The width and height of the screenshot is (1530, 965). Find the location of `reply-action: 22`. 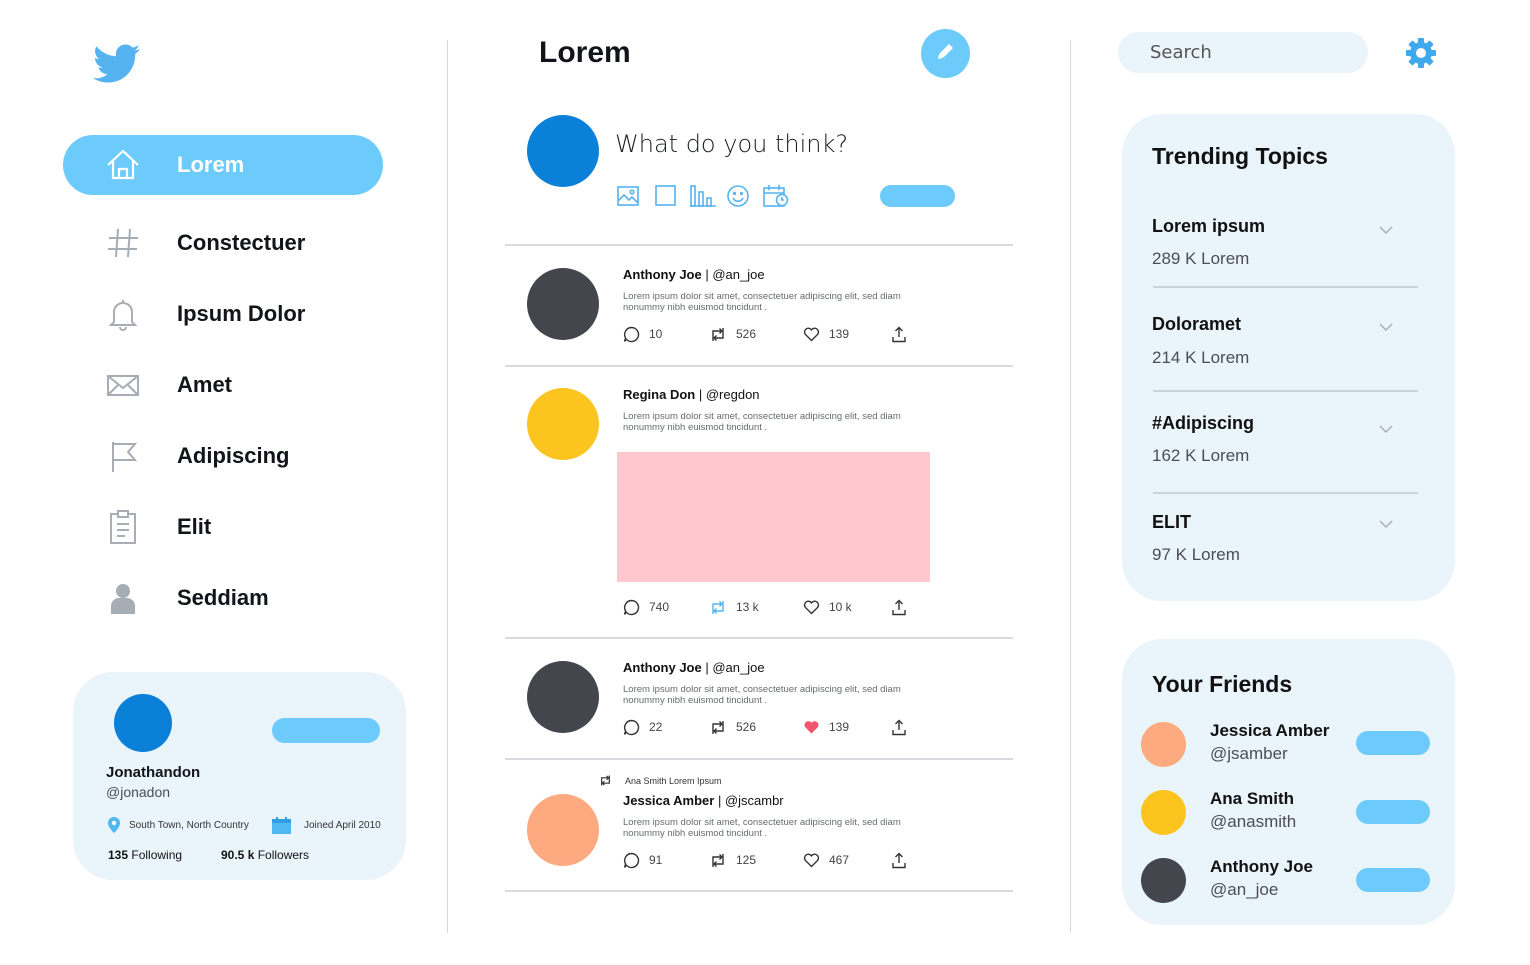

reply-action: 22 is located at coordinates (642, 727).